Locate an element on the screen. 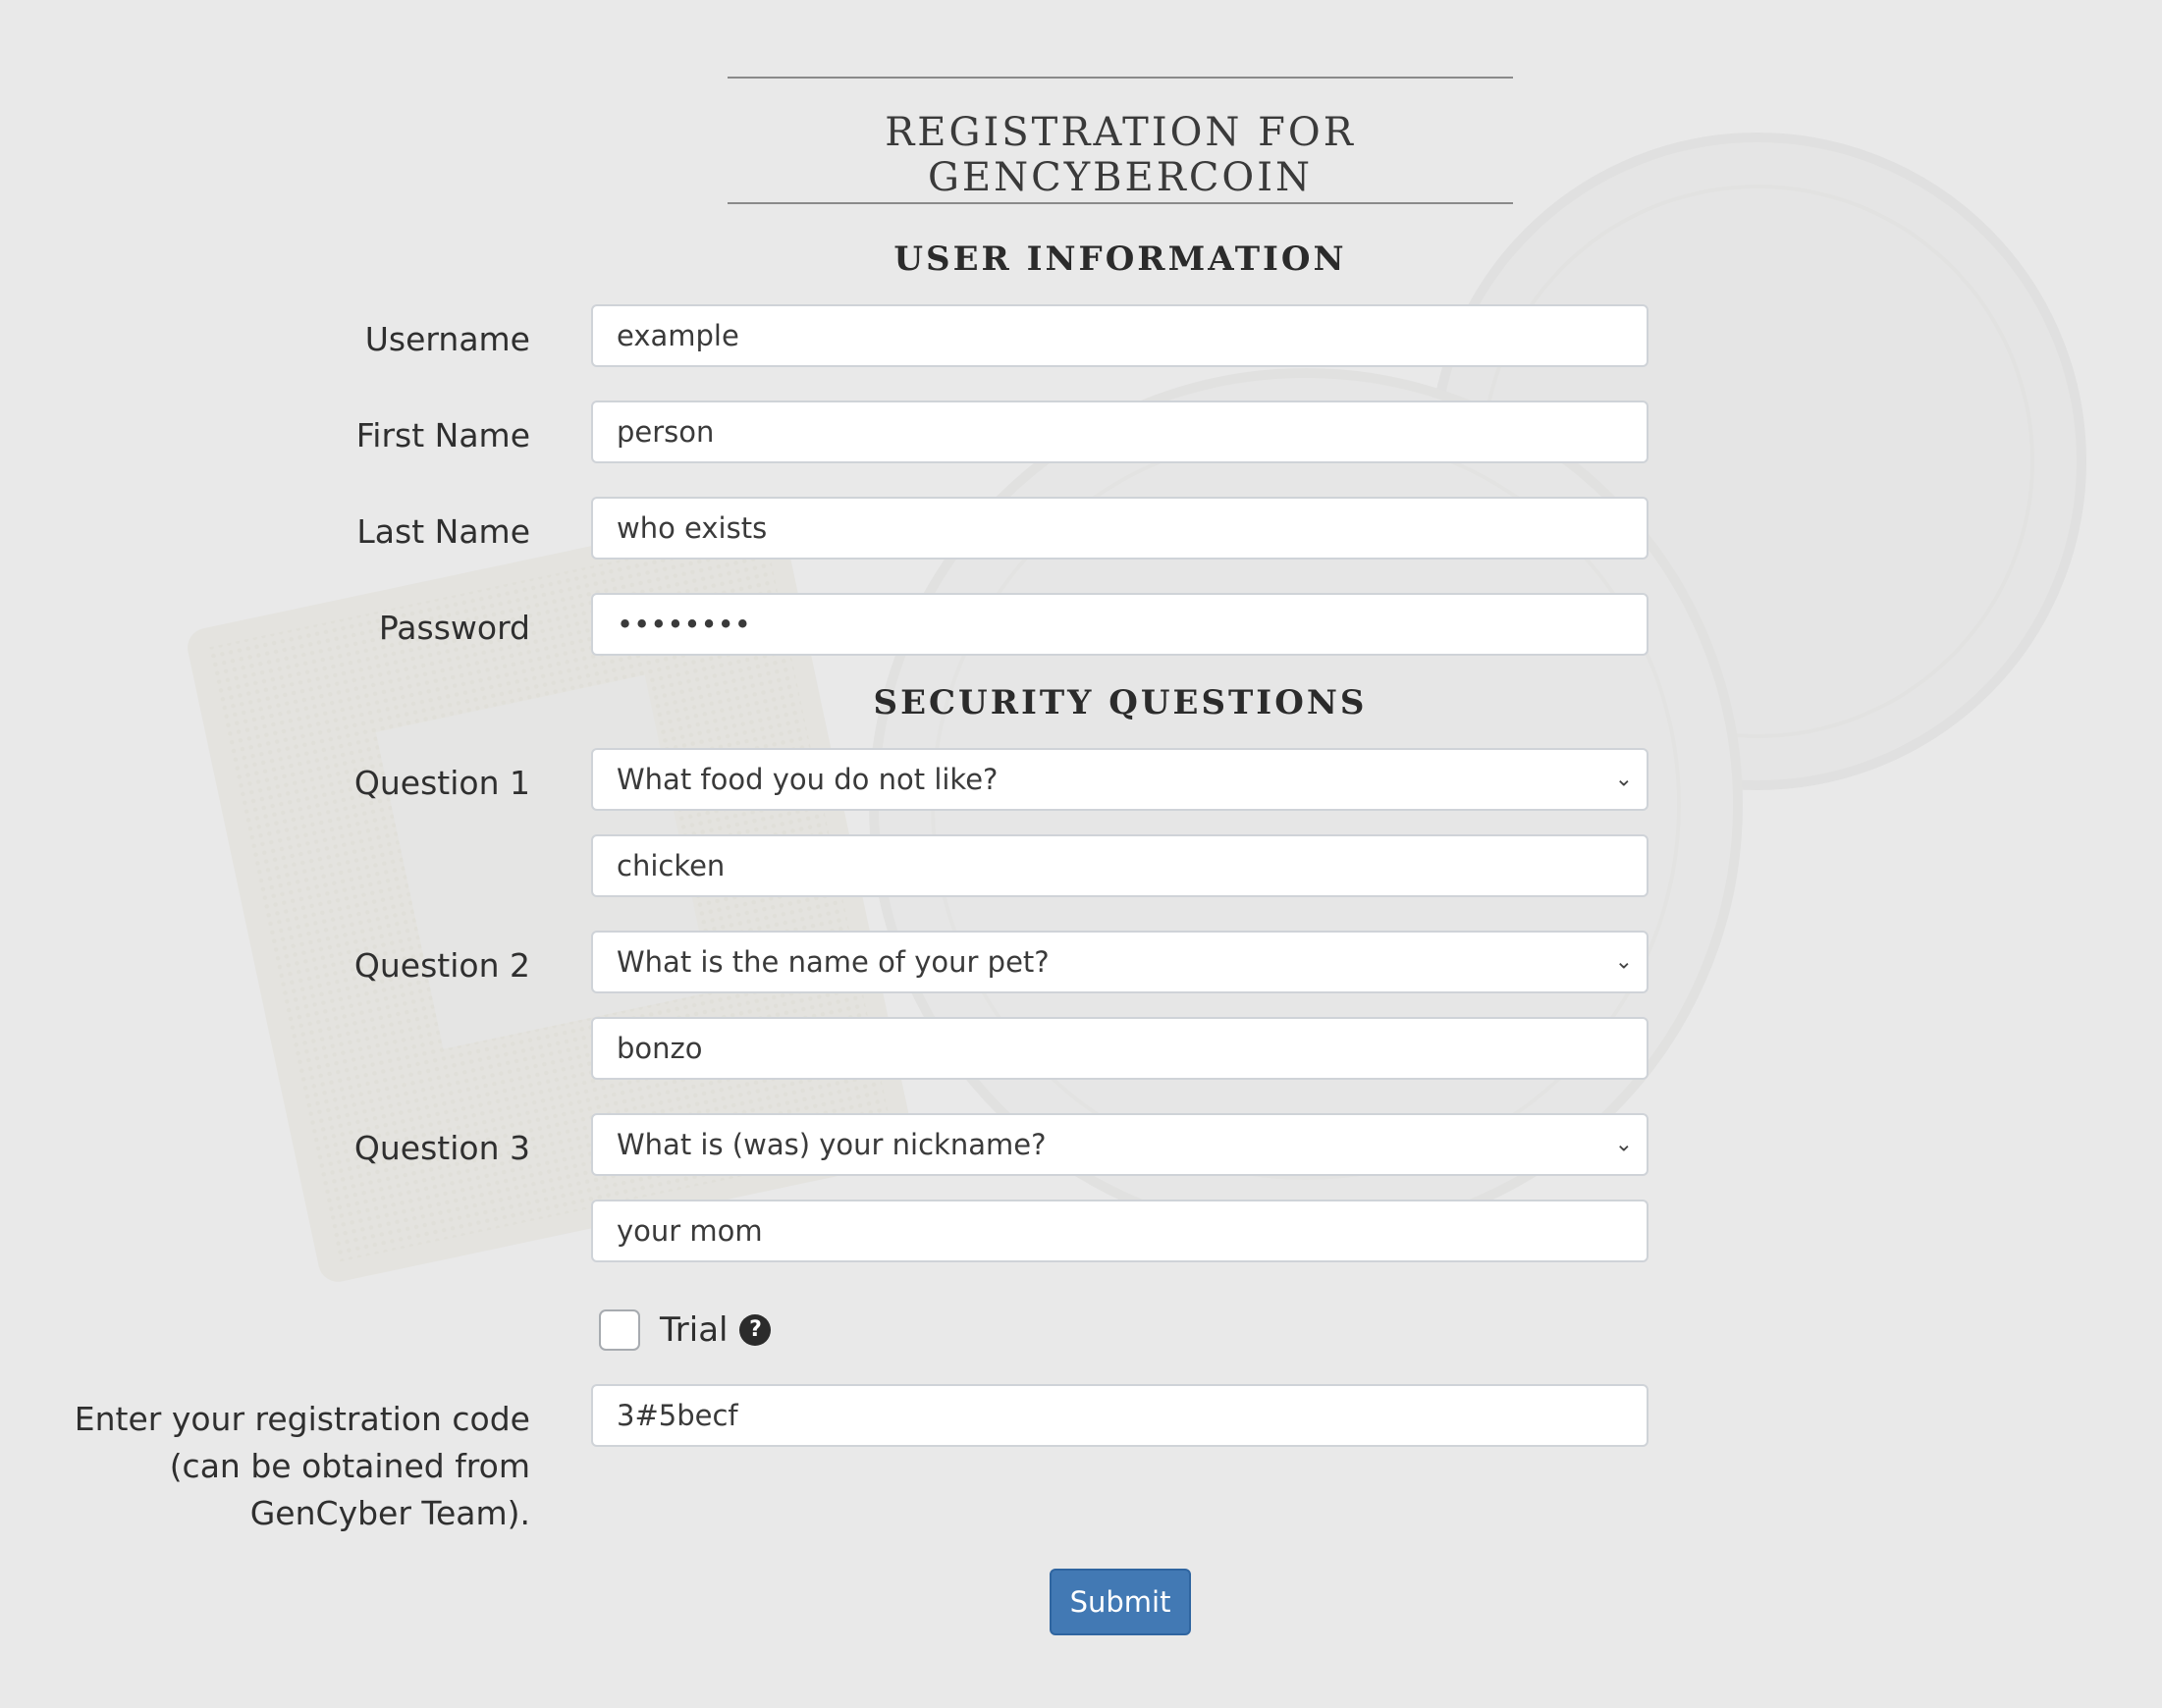 The height and width of the screenshot is (1708, 2162). title-bottom-rule is located at coordinates (1120, 203).